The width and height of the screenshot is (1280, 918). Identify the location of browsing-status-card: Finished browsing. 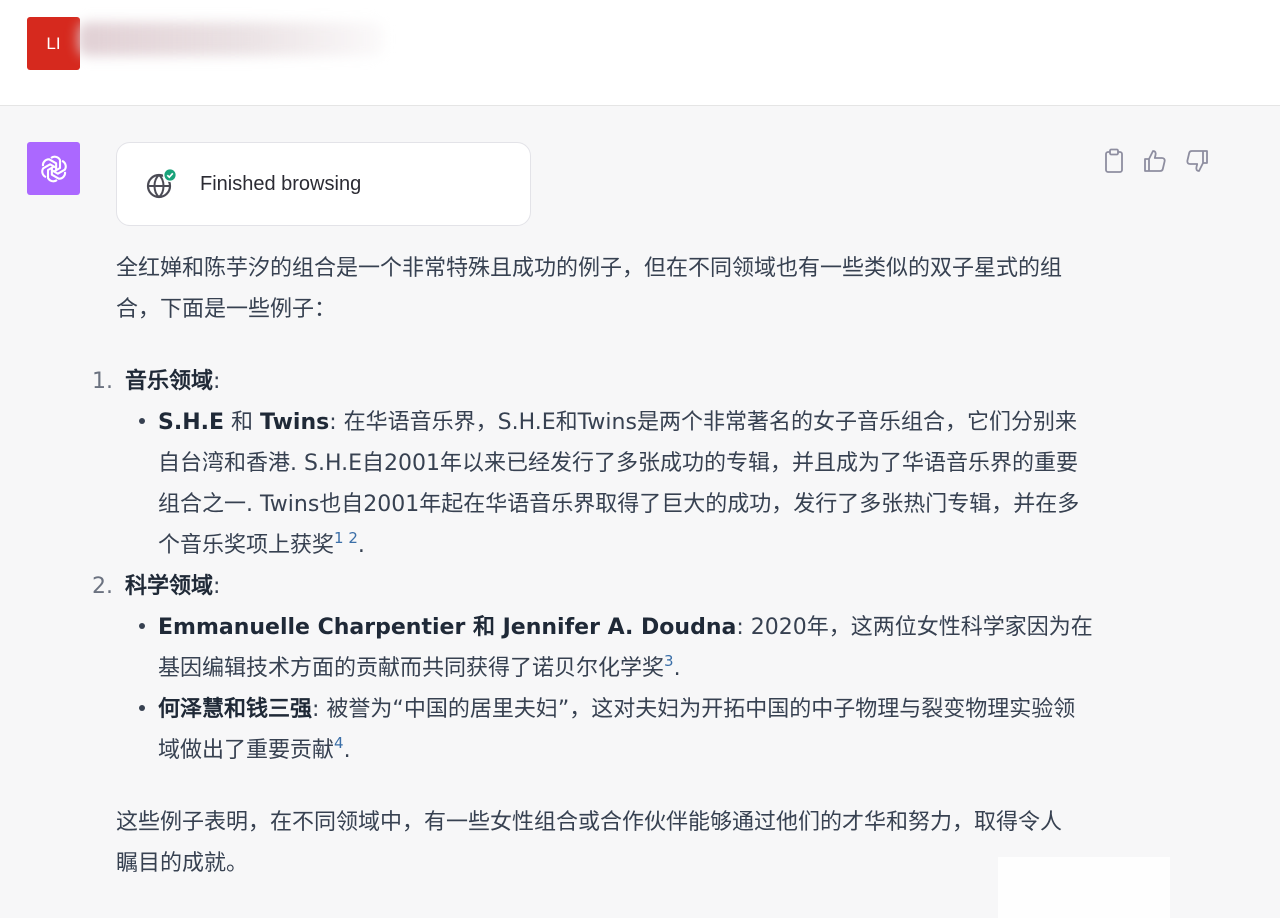
(323, 184).